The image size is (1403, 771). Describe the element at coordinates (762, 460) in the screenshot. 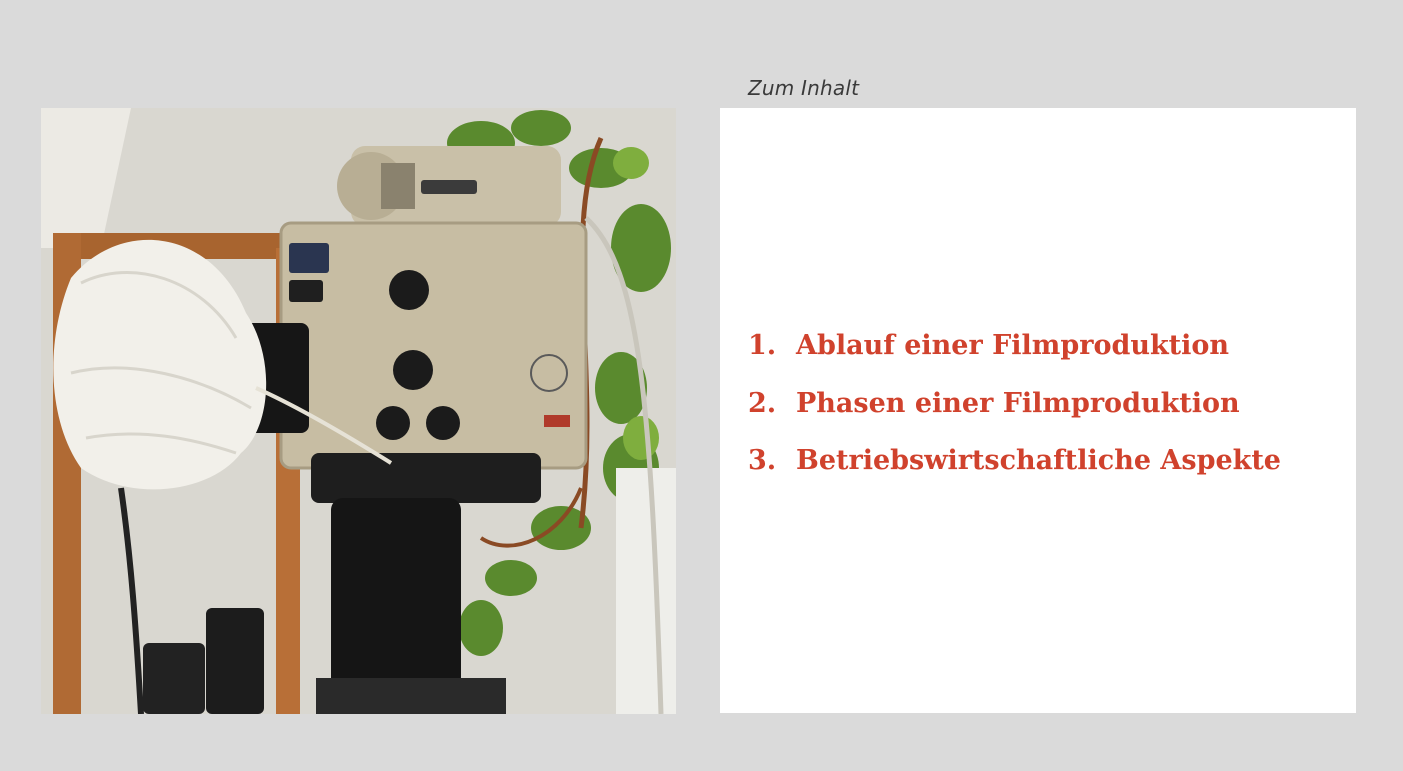

I see `toc-item-number: 3.` at that location.